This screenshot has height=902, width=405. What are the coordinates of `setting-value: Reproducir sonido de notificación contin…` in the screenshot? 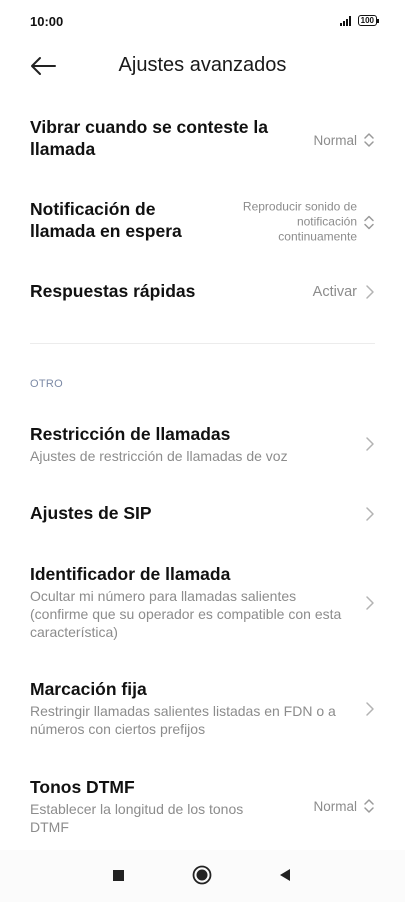 It's located at (299, 221).